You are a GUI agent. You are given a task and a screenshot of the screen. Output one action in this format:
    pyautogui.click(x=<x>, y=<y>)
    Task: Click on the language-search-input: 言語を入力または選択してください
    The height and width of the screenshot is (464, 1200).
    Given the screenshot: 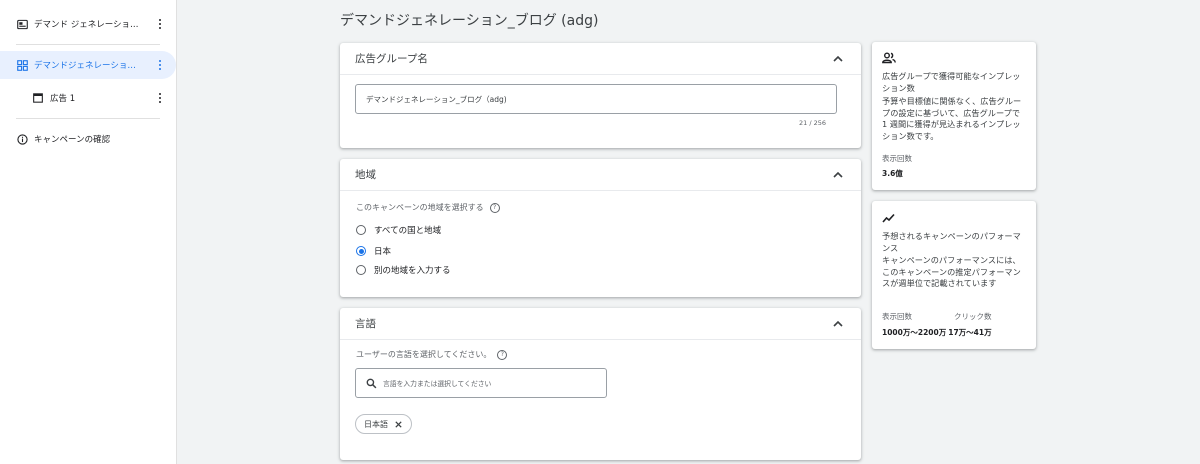 What is the action you would take?
    pyautogui.click(x=481, y=383)
    